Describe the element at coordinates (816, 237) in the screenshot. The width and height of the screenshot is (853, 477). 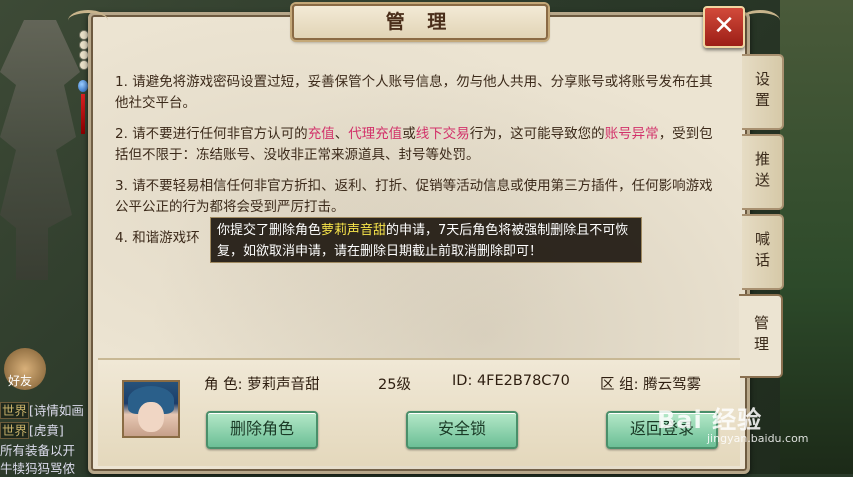
I see `game-background-right` at that location.